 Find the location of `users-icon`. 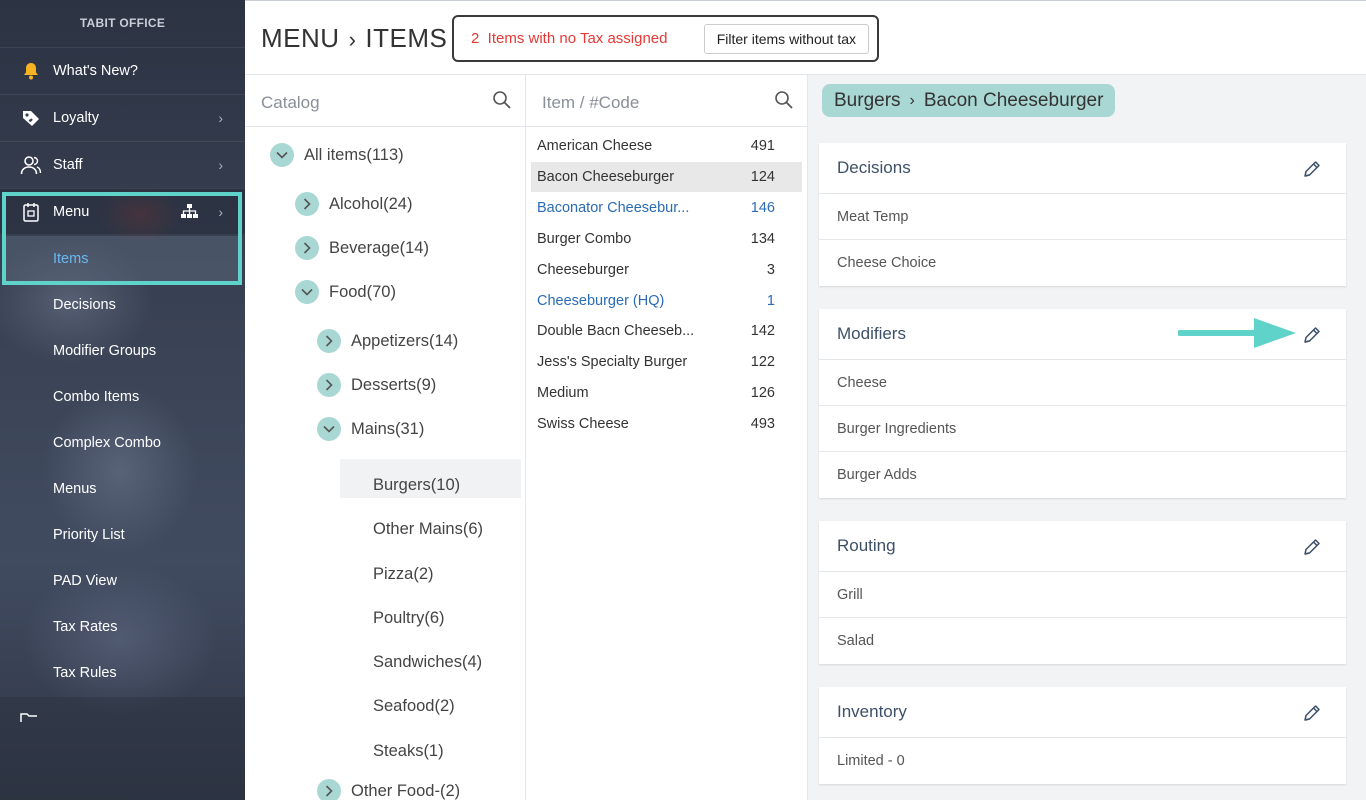

users-icon is located at coordinates (31, 165).